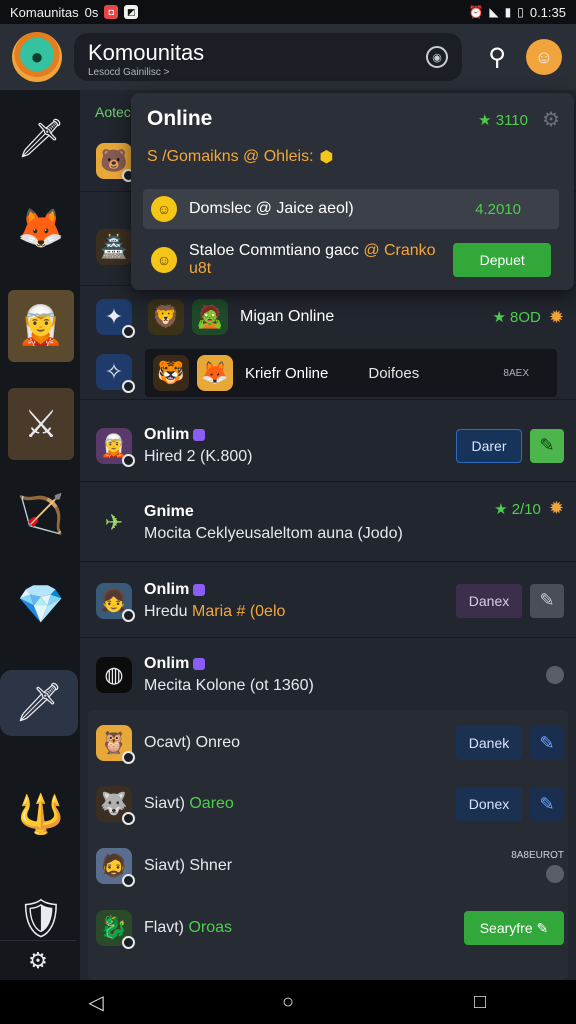 The image size is (576, 1024). Describe the element at coordinates (188, 927) in the screenshot. I see `row-title: Flavt) Oroas` at that location.